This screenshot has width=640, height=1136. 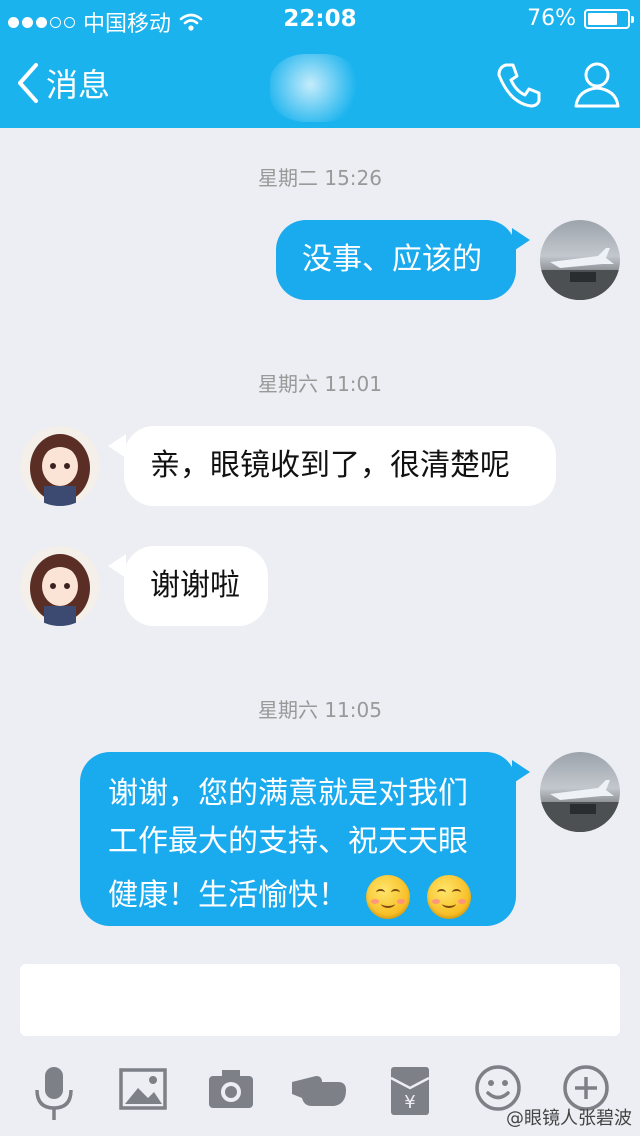 I want to click on poke-icon, so click(x=320, y=1089).